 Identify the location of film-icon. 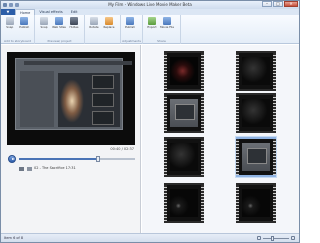
(167, 21).